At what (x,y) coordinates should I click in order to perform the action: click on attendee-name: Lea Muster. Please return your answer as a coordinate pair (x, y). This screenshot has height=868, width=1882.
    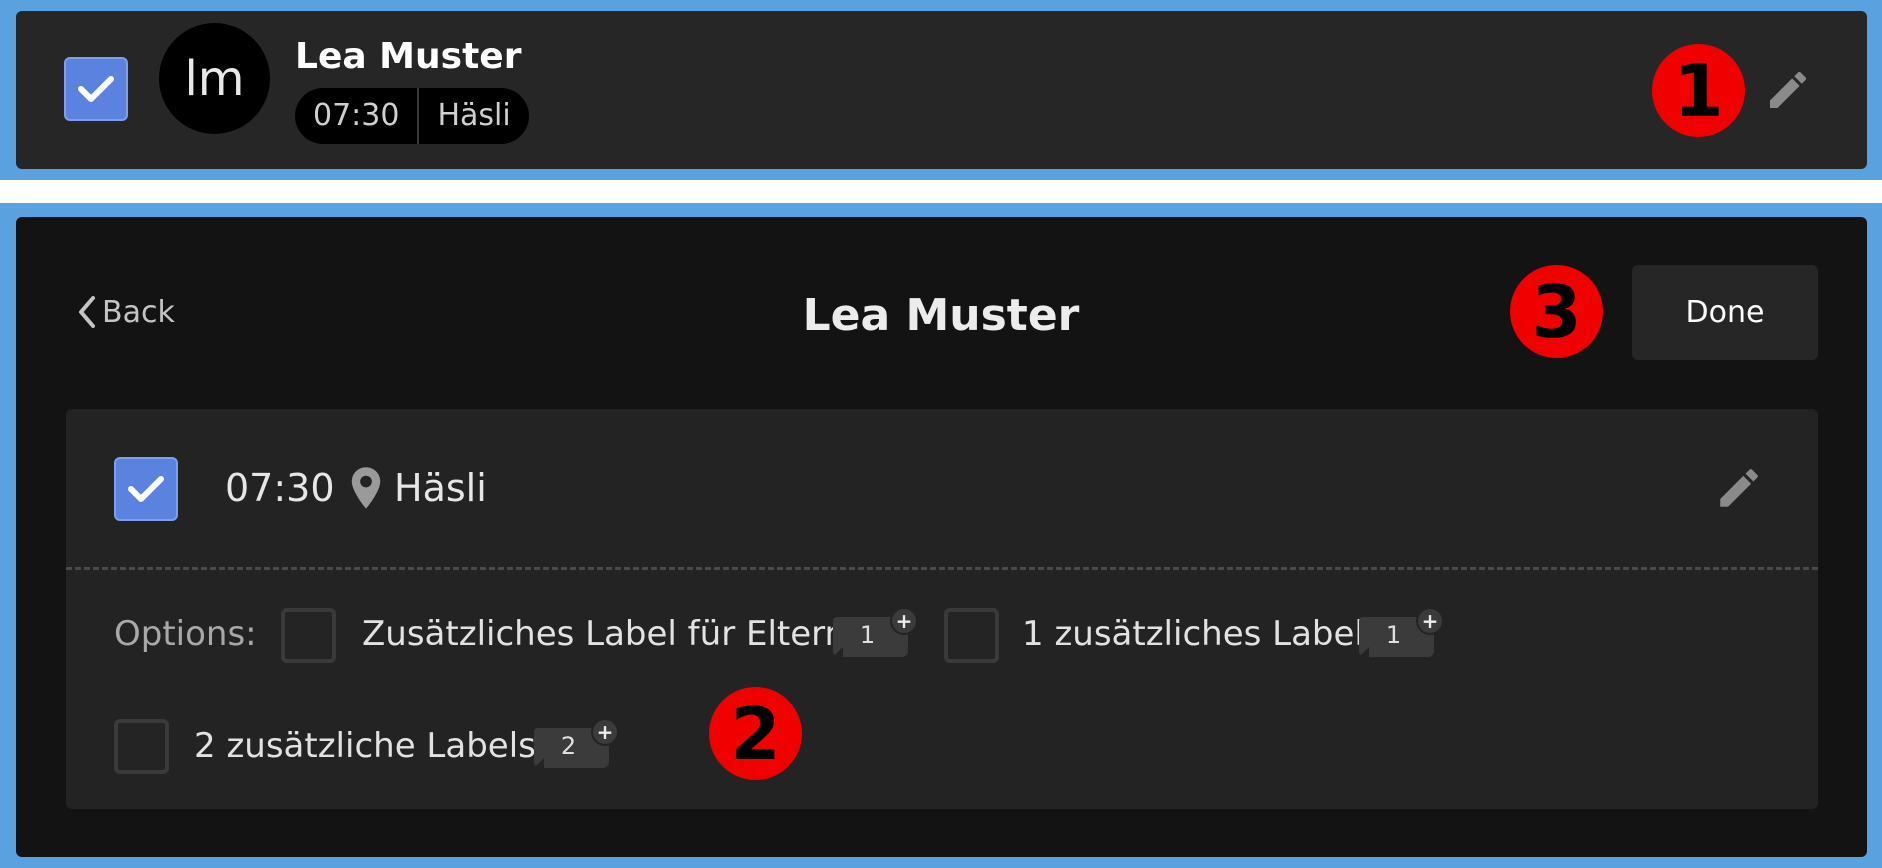
    Looking at the image, I should click on (408, 56).